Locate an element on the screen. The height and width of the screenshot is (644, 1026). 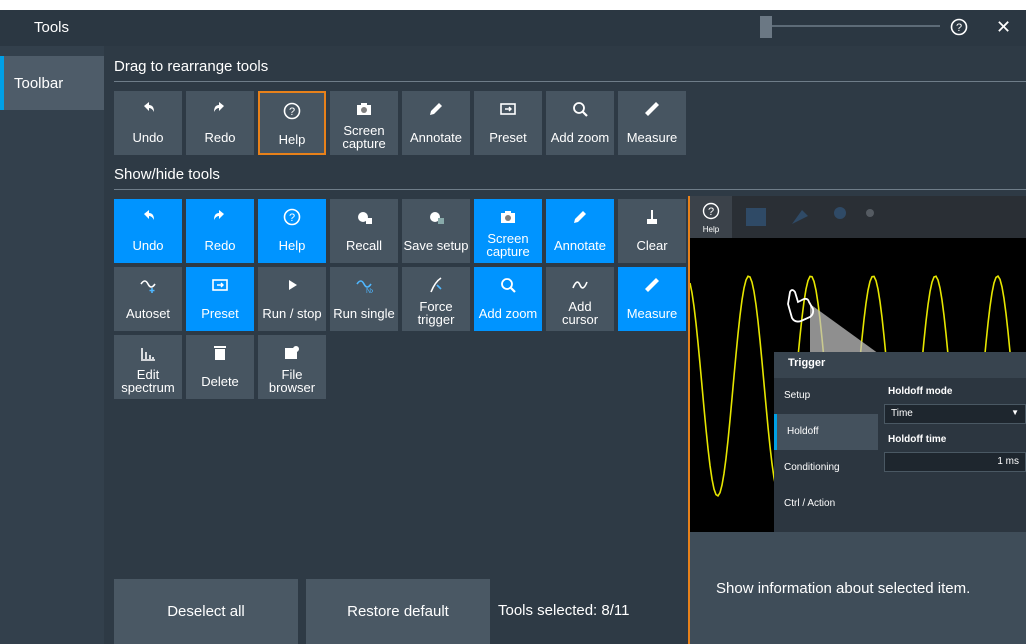
holdoff-mode-value: Time is located at coordinates (902, 413).